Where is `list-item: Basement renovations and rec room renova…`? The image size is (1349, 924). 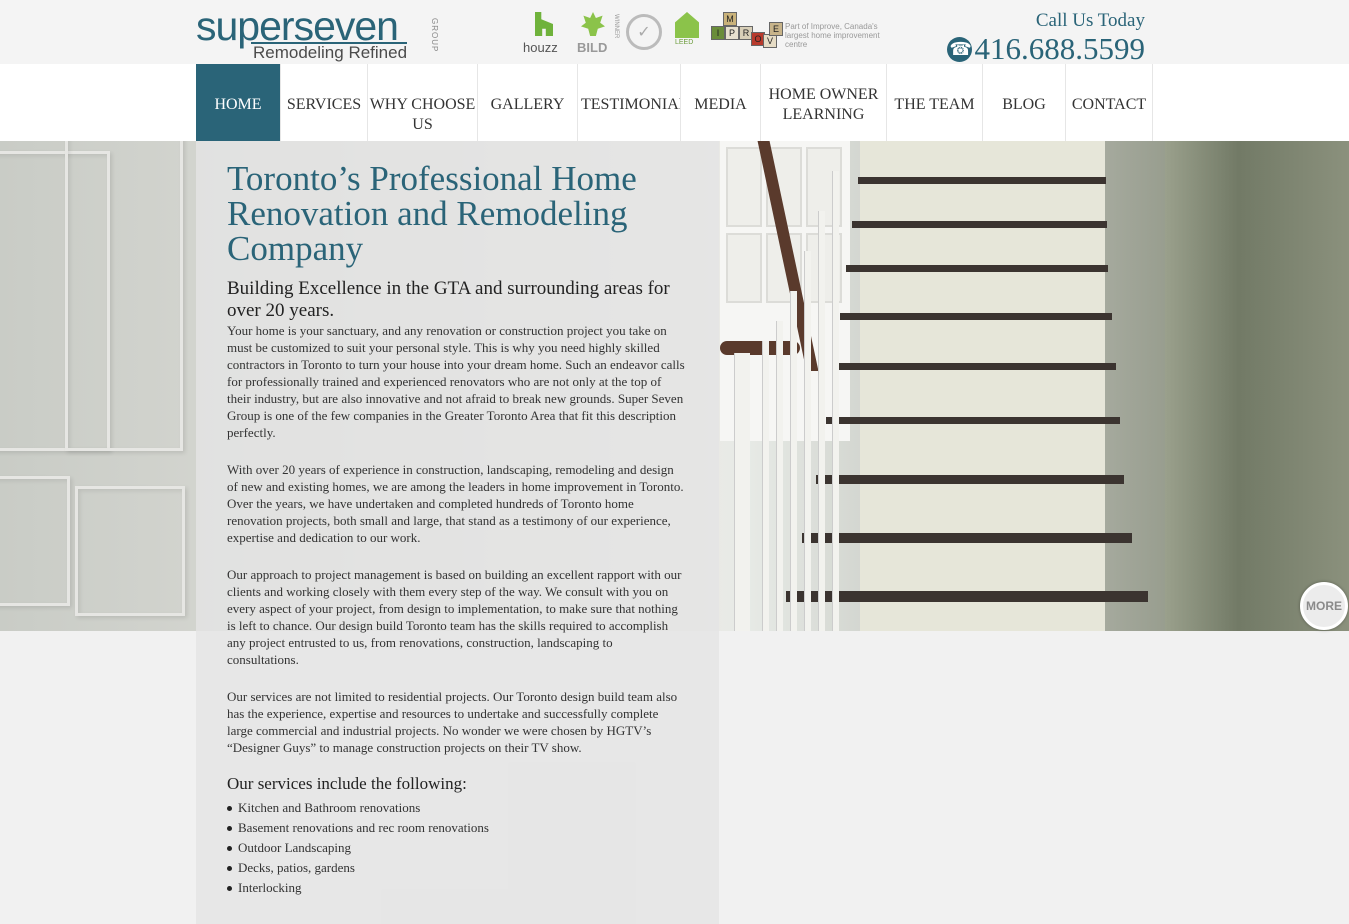 list-item: Basement renovations and rec room renova… is located at coordinates (457, 828).